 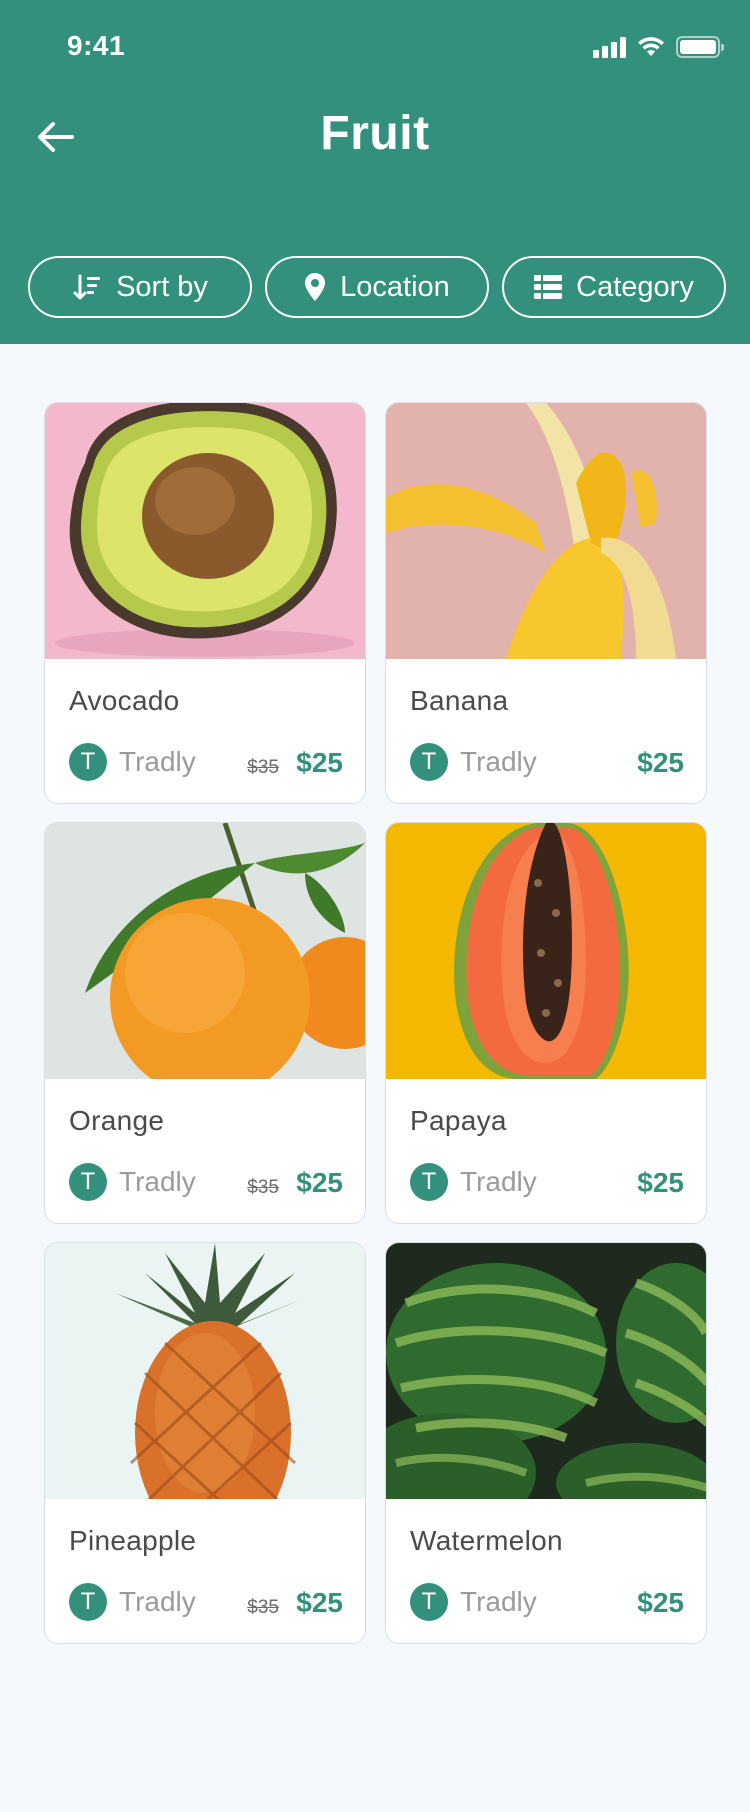 I want to click on cellular-signal-icon, so click(x=609, y=47).